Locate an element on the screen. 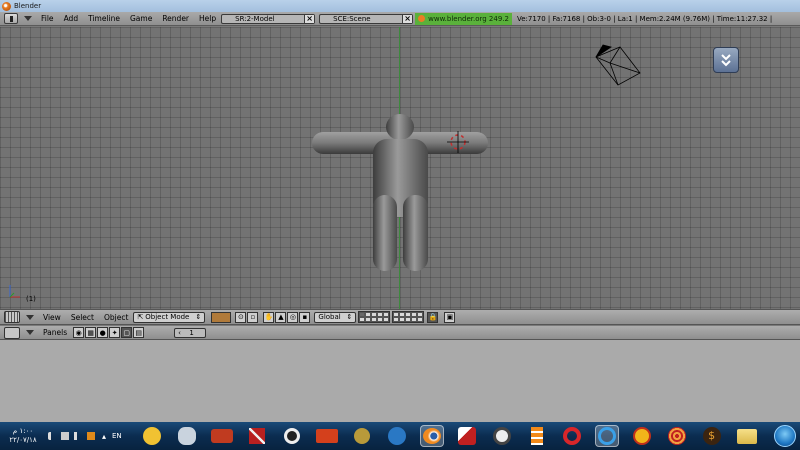 This screenshot has height=450, width=800. signal-icon is located at coordinates (78, 436).